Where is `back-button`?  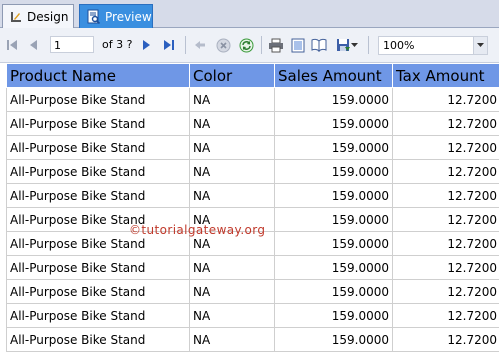 back-button is located at coordinates (200, 45).